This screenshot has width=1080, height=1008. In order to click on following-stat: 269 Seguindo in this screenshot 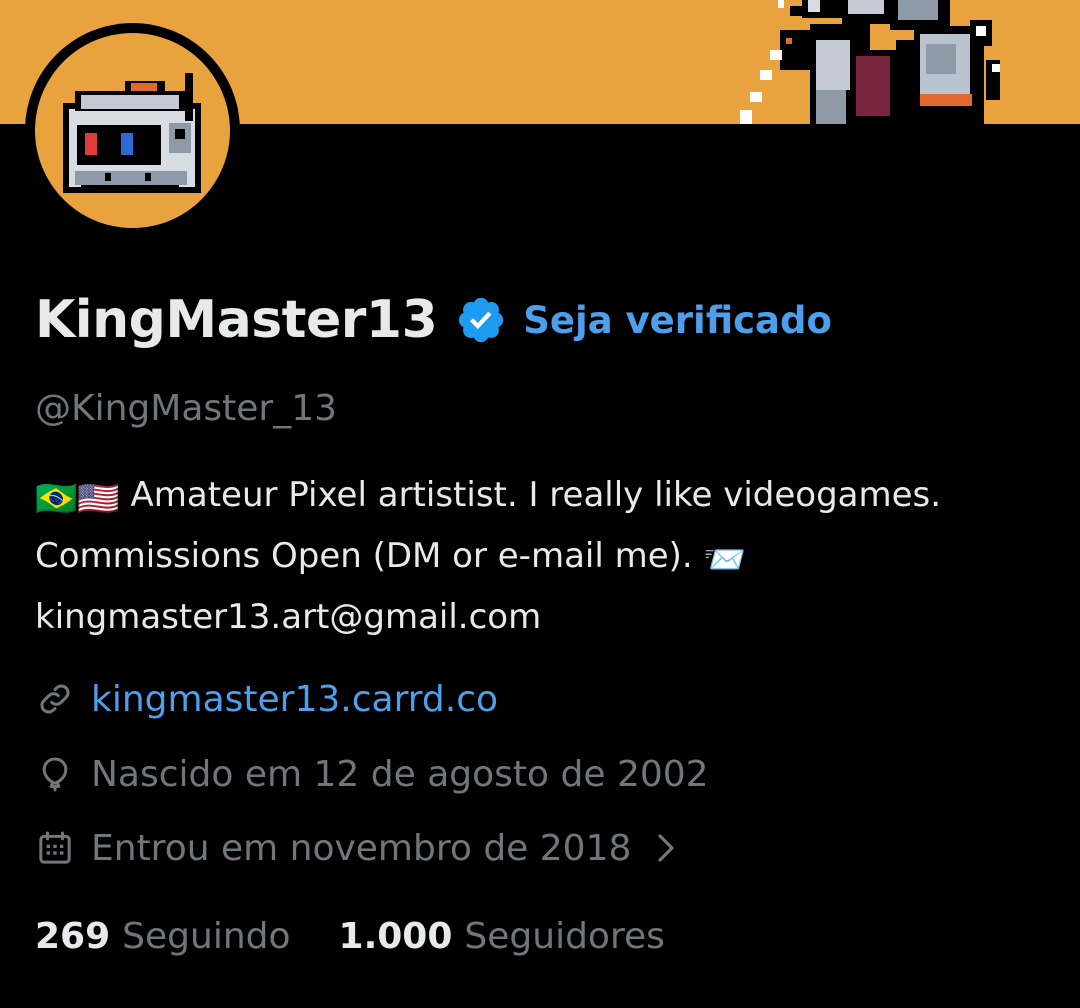, I will do `click(163, 936)`.